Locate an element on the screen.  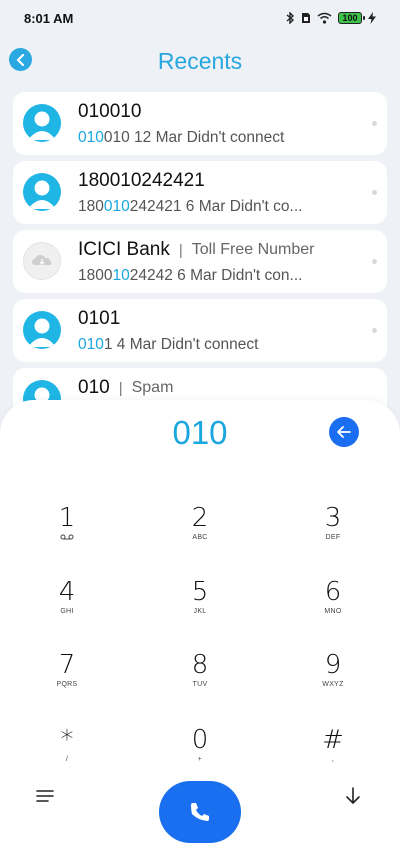
key-8: 8 TUV is located at coordinates (200, 680).